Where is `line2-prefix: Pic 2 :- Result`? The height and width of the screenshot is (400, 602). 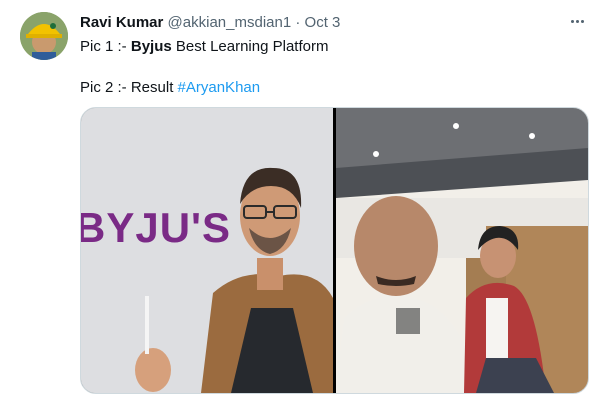 line2-prefix: Pic 2 :- Result is located at coordinates (129, 87).